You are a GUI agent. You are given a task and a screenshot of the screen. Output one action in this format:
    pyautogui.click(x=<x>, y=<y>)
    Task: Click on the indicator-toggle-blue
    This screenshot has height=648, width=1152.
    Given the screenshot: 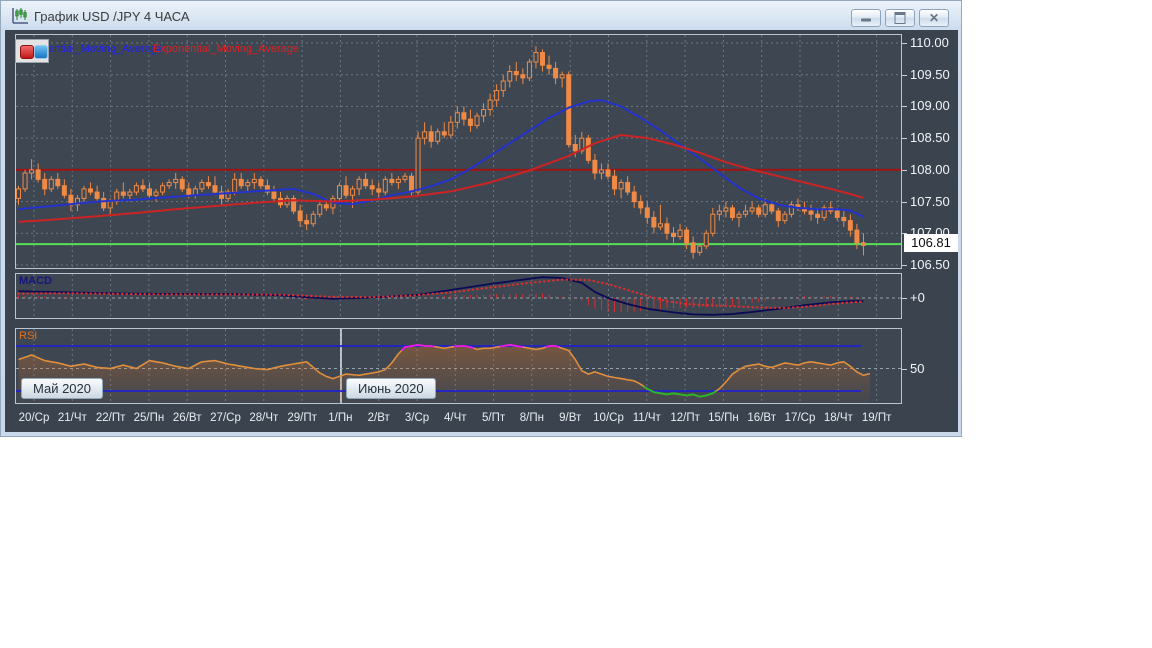 What is the action you would take?
    pyautogui.click(x=41, y=52)
    